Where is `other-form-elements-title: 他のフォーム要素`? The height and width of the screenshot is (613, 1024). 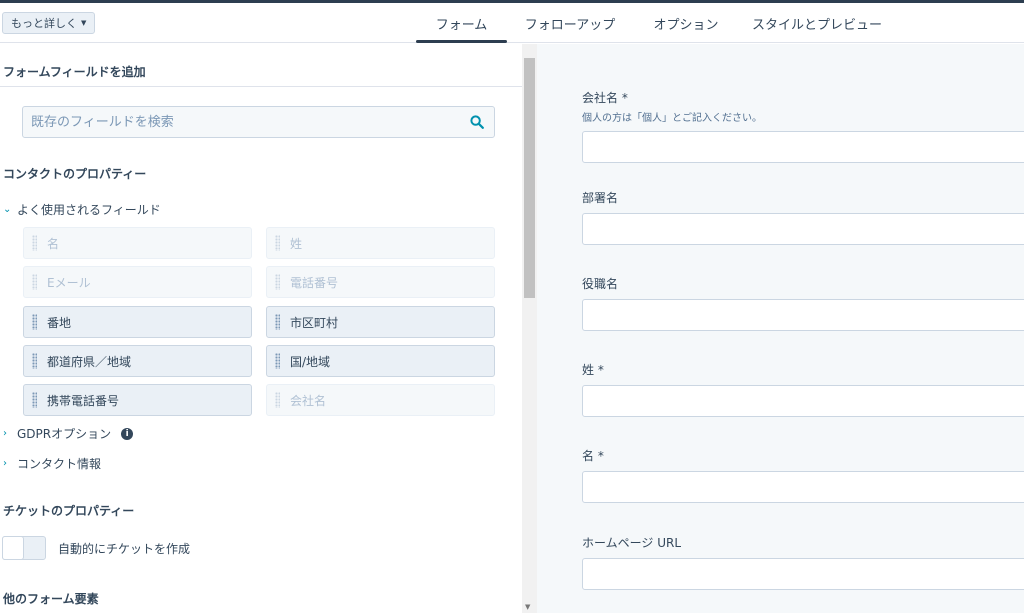
other-form-elements-title: 他のフォーム要素 is located at coordinates (51, 599).